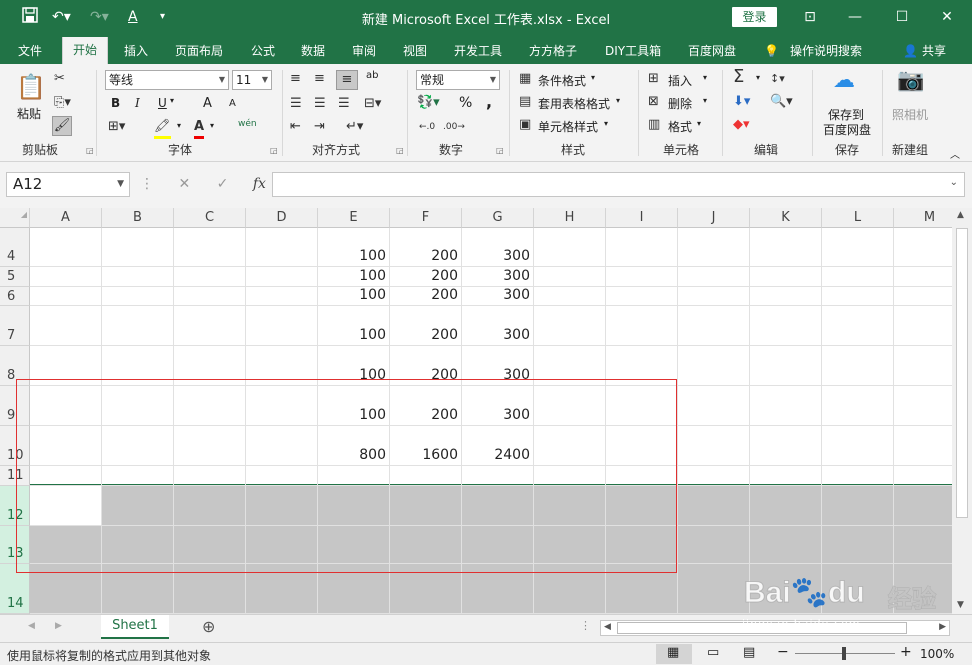  I want to click on cell-e4: 100, so click(352, 256).